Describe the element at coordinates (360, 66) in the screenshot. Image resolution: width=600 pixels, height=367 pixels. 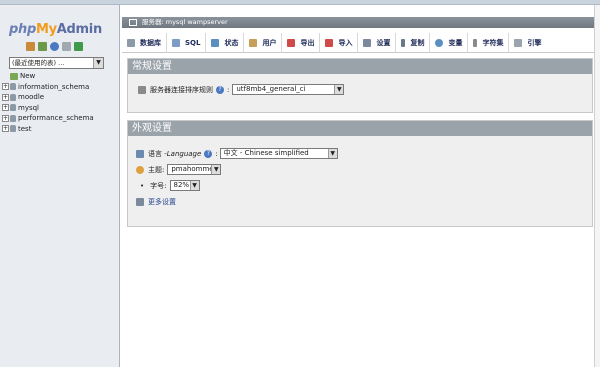
I see `general-settings-title: 常规设置` at that location.